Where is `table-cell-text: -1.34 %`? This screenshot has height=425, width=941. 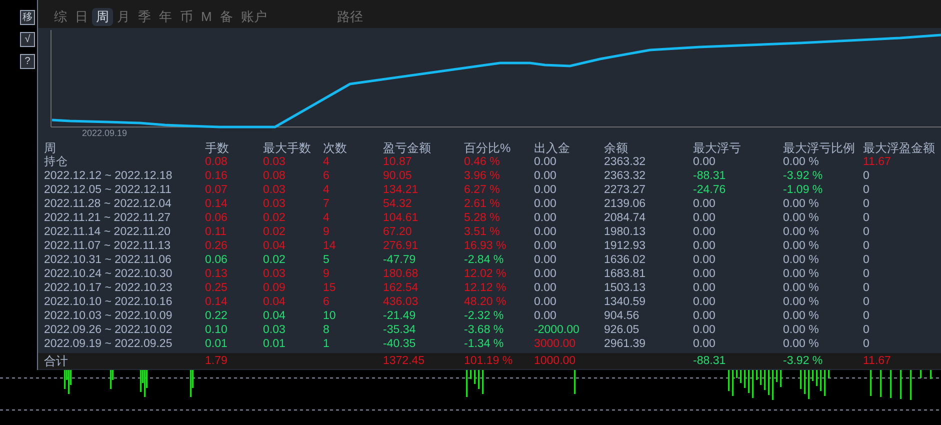 table-cell-text: -1.34 % is located at coordinates (484, 344).